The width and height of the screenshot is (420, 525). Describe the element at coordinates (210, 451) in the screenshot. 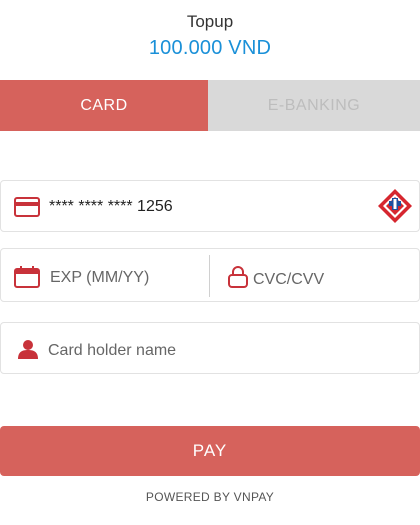

I see `pay-button: PAY` at that location.